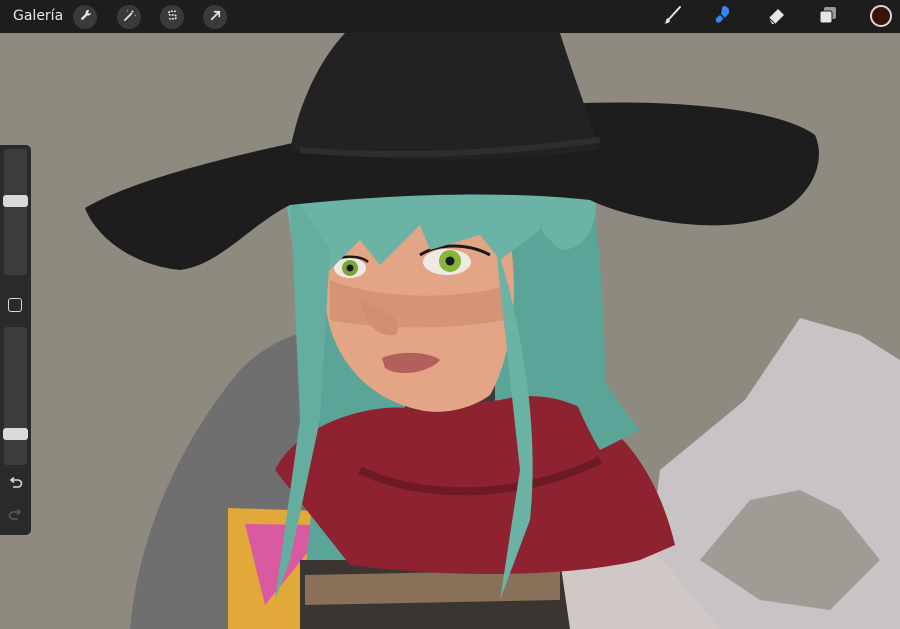  I want to click on brush-size-slider, so click(15, 212).